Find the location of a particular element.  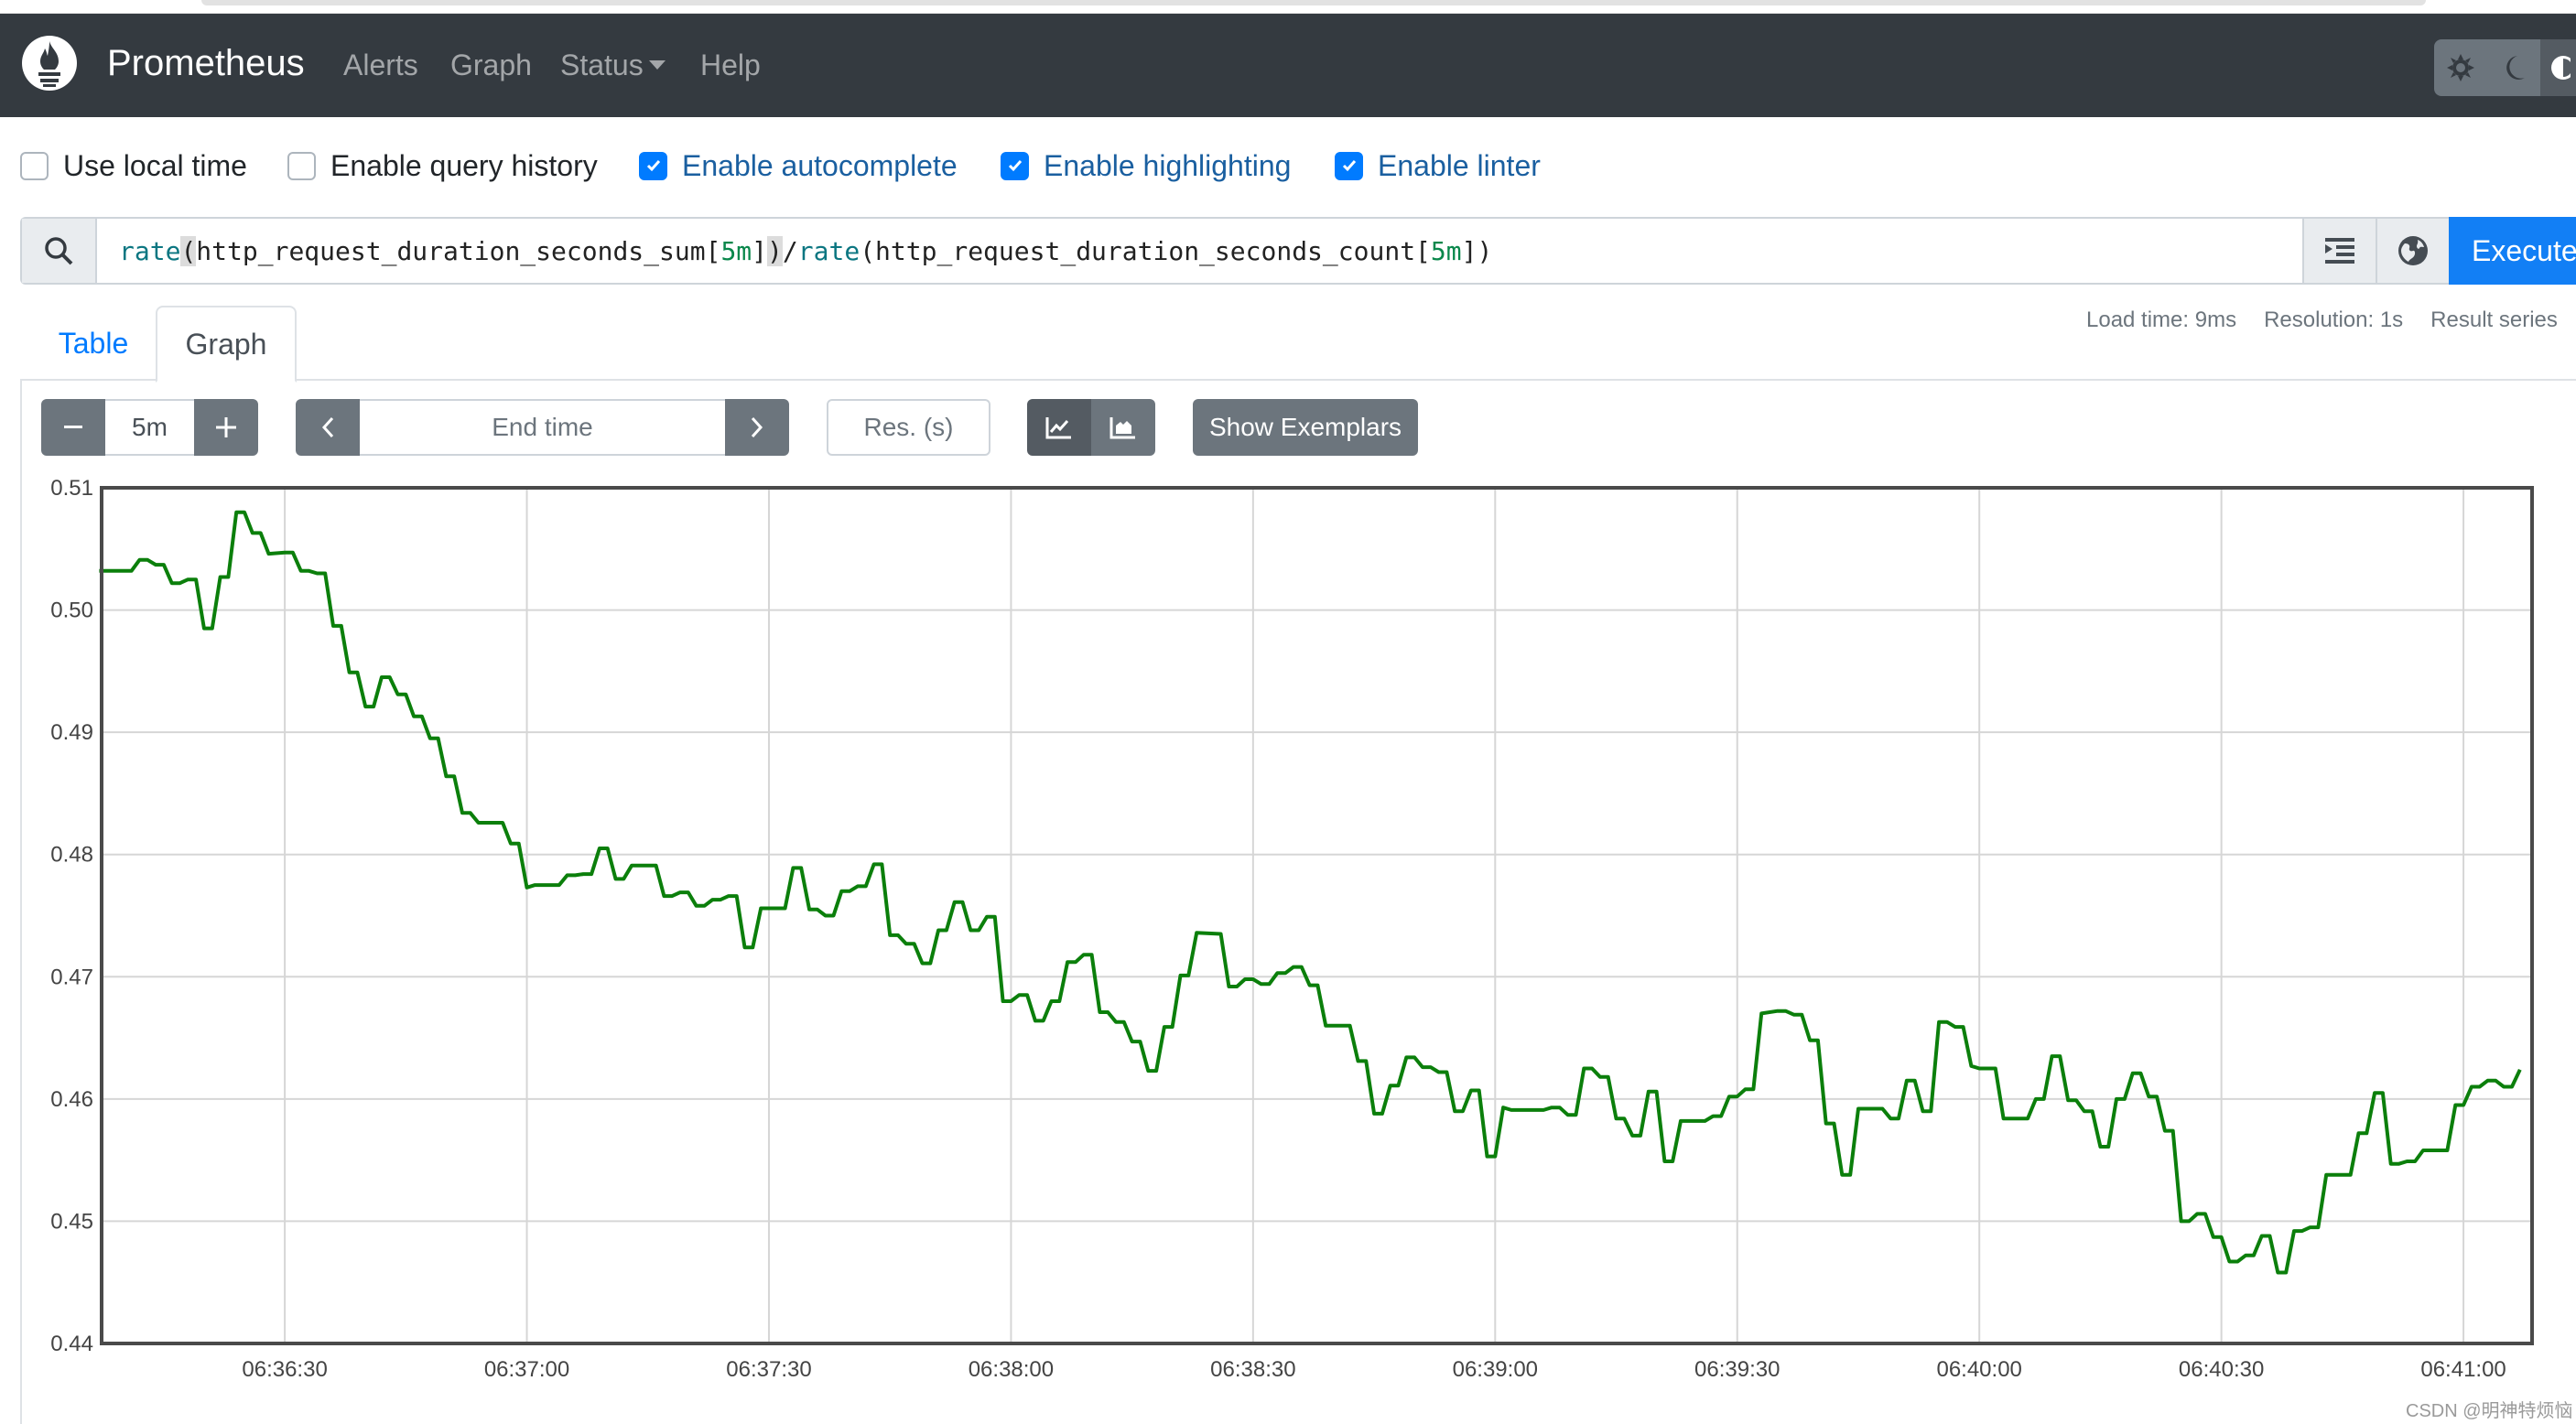

x-tick-label: 06:41:00 is located at coordinates (2463, 1370).